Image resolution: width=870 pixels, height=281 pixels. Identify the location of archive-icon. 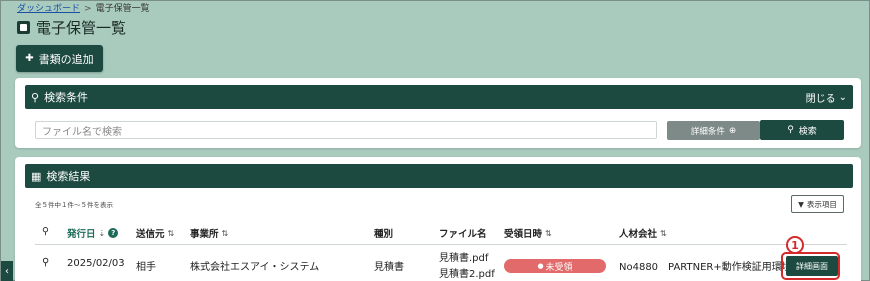
(23, 27).